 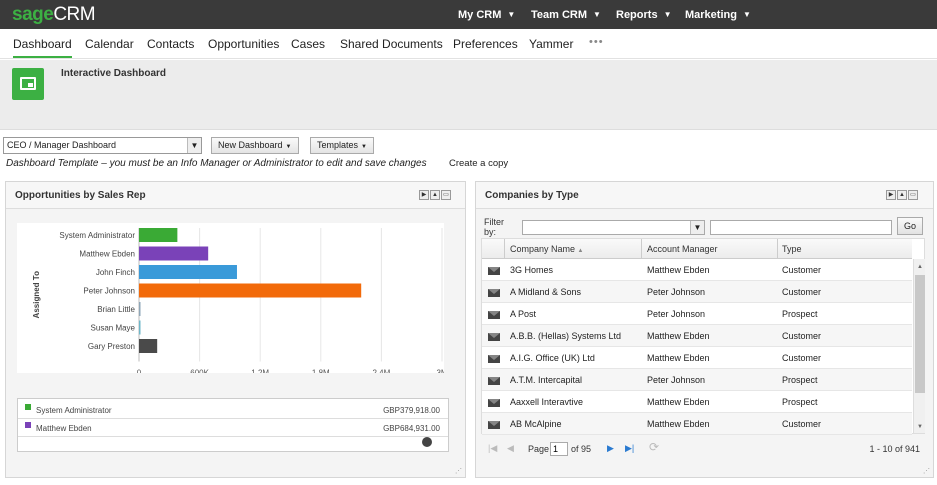 What do you see at coordinates (910, 226) in the screenshot?
I see `go-button: Go` at bounding box center [910, 226].